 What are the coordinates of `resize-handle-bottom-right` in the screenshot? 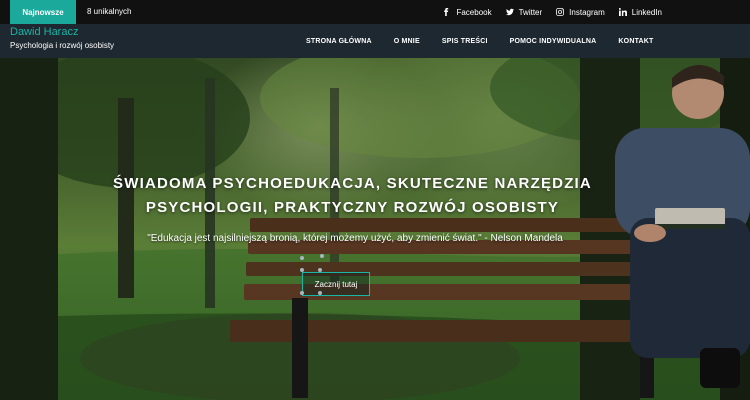 It's located at (320, 293).